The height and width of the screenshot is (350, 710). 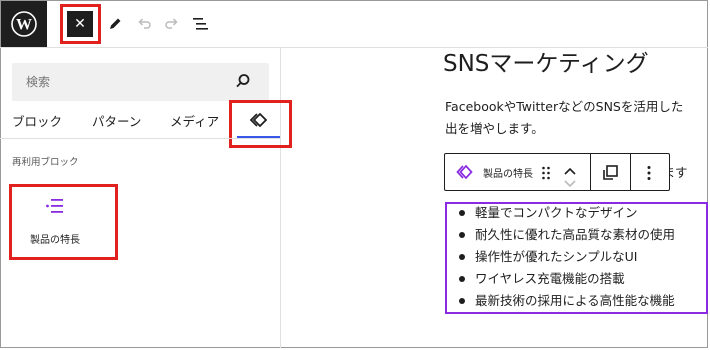 I want to click on page-heading: SNSマーケティング, so click(x=546, y=61).